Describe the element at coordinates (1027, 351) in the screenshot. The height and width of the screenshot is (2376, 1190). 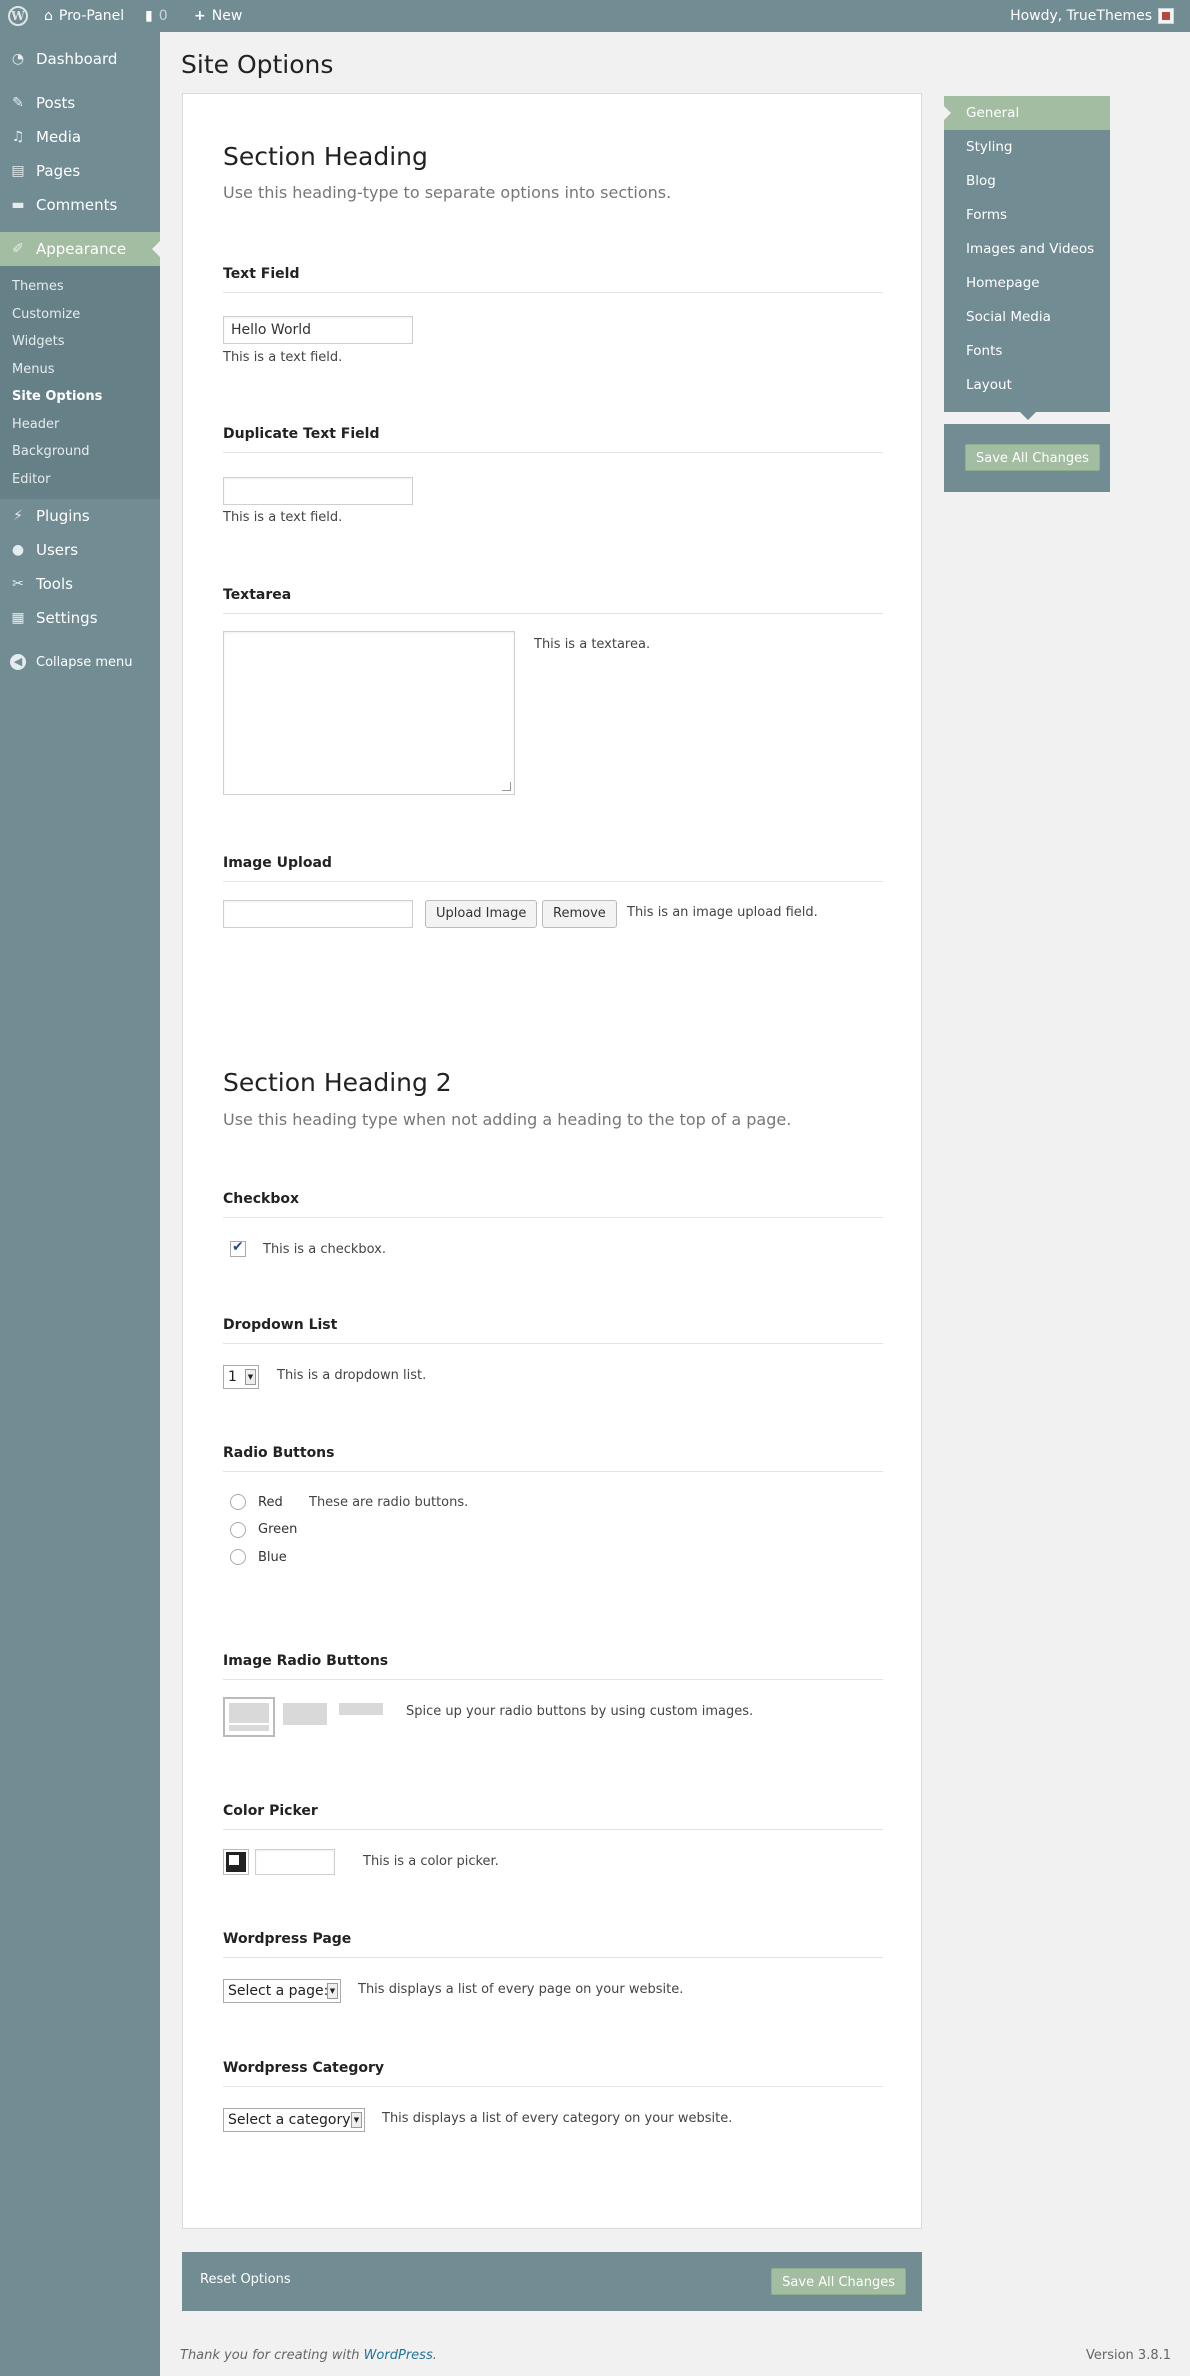
I see `nav-item-fonts: Fonts` at that location.